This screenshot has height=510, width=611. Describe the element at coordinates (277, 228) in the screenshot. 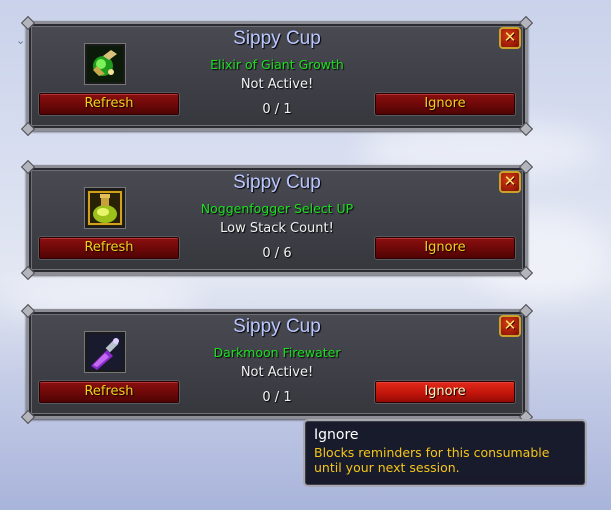

I see `buff-status-text: Low Stack Count!` at that location.